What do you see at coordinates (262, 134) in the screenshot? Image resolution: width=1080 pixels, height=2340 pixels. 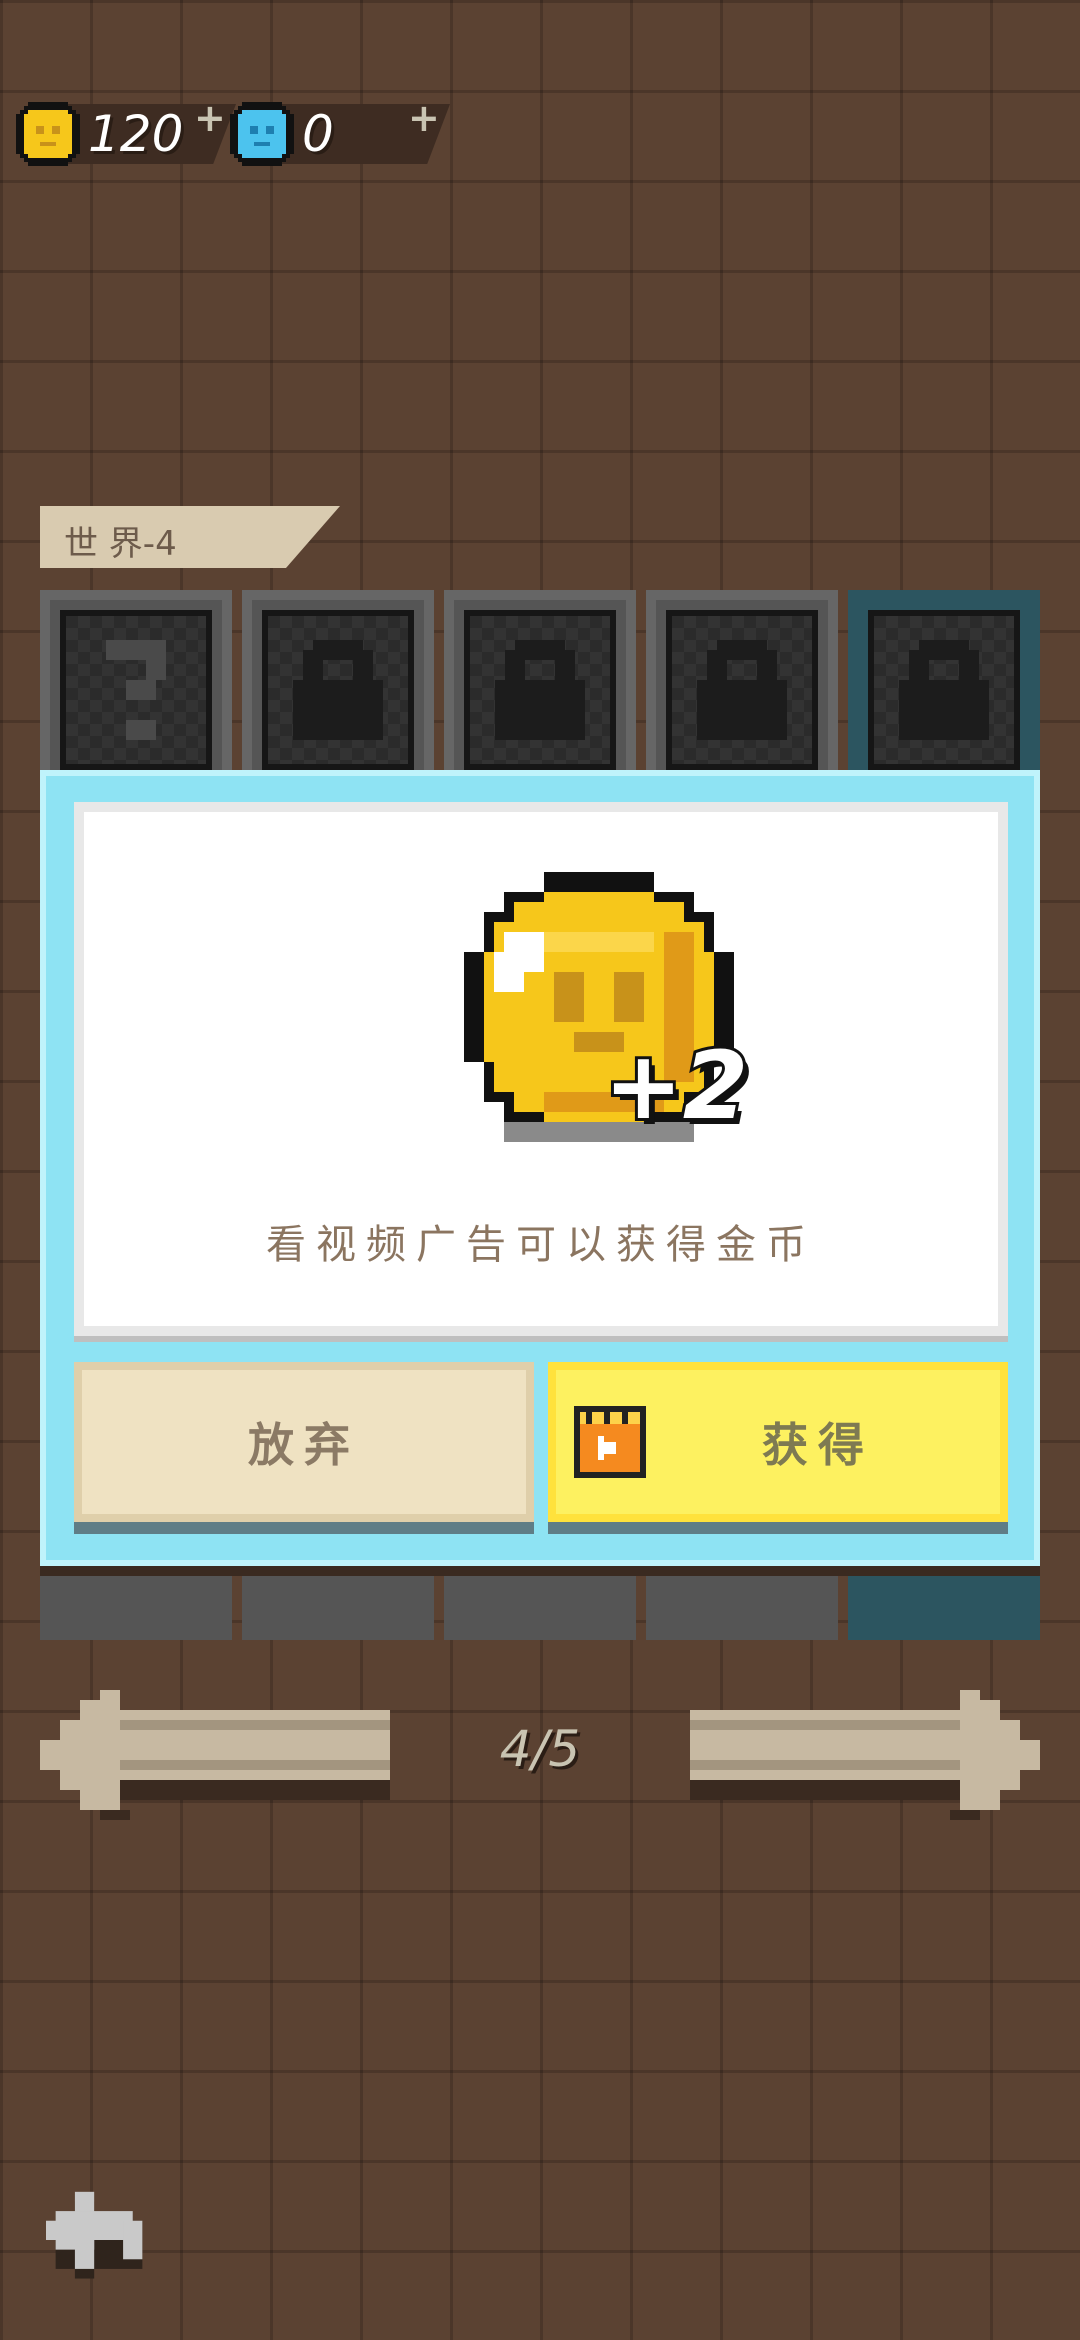 I see `blue-gem-icon` at bounding box center [262, 134].